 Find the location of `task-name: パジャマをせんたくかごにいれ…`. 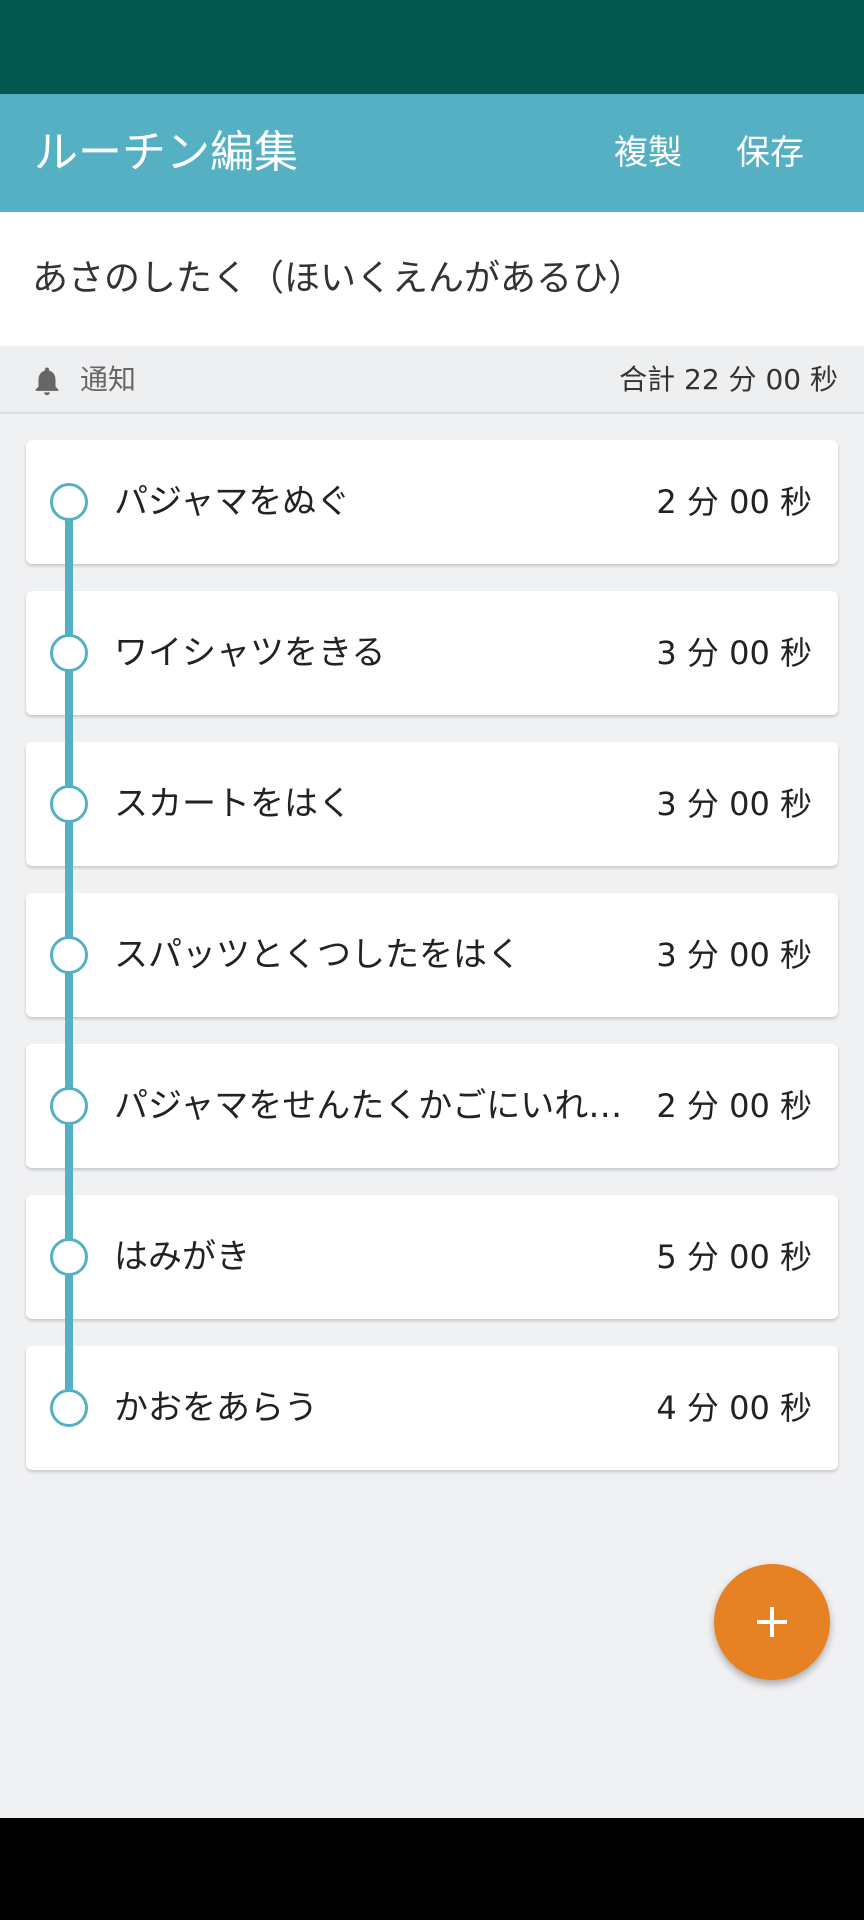

task-name: パジャマをせんたくかごにいれ… is located at coordinates (368, 1106).